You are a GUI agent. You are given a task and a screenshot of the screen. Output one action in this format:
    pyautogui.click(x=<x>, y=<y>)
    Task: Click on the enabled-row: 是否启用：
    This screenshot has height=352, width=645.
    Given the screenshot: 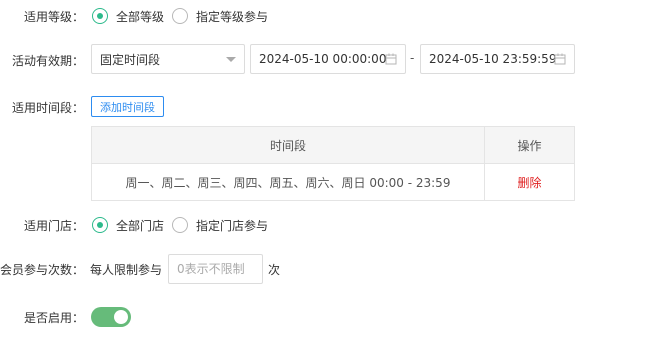 What is the action you would take?
    pyautogui.click(x=42, y=317)
    